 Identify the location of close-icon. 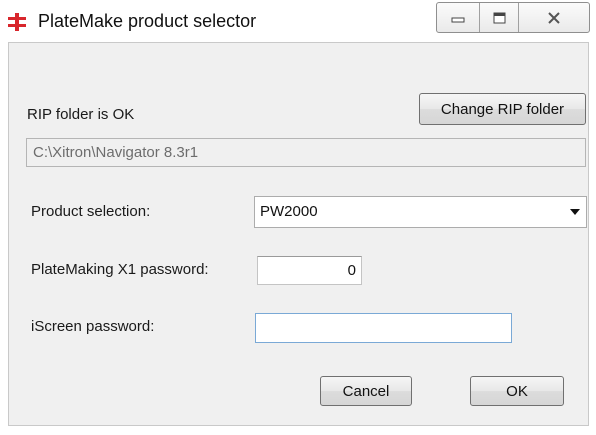
(554, 17).